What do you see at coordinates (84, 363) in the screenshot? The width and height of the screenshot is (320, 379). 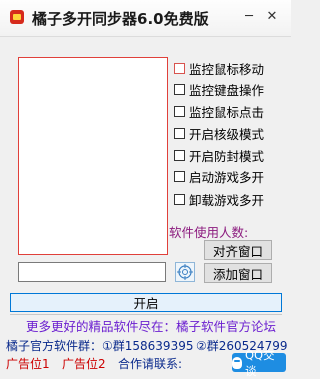 I see `ad-slot-2: 广告位2` at bounding box center [84, 363].